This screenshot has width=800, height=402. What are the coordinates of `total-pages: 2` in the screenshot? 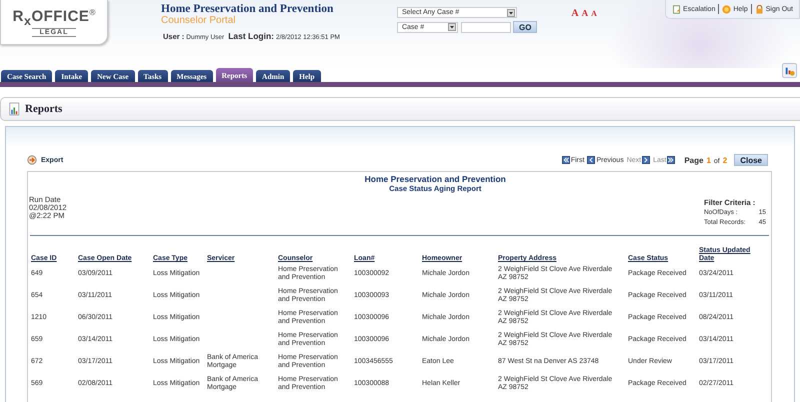 It's located at (725, 160).